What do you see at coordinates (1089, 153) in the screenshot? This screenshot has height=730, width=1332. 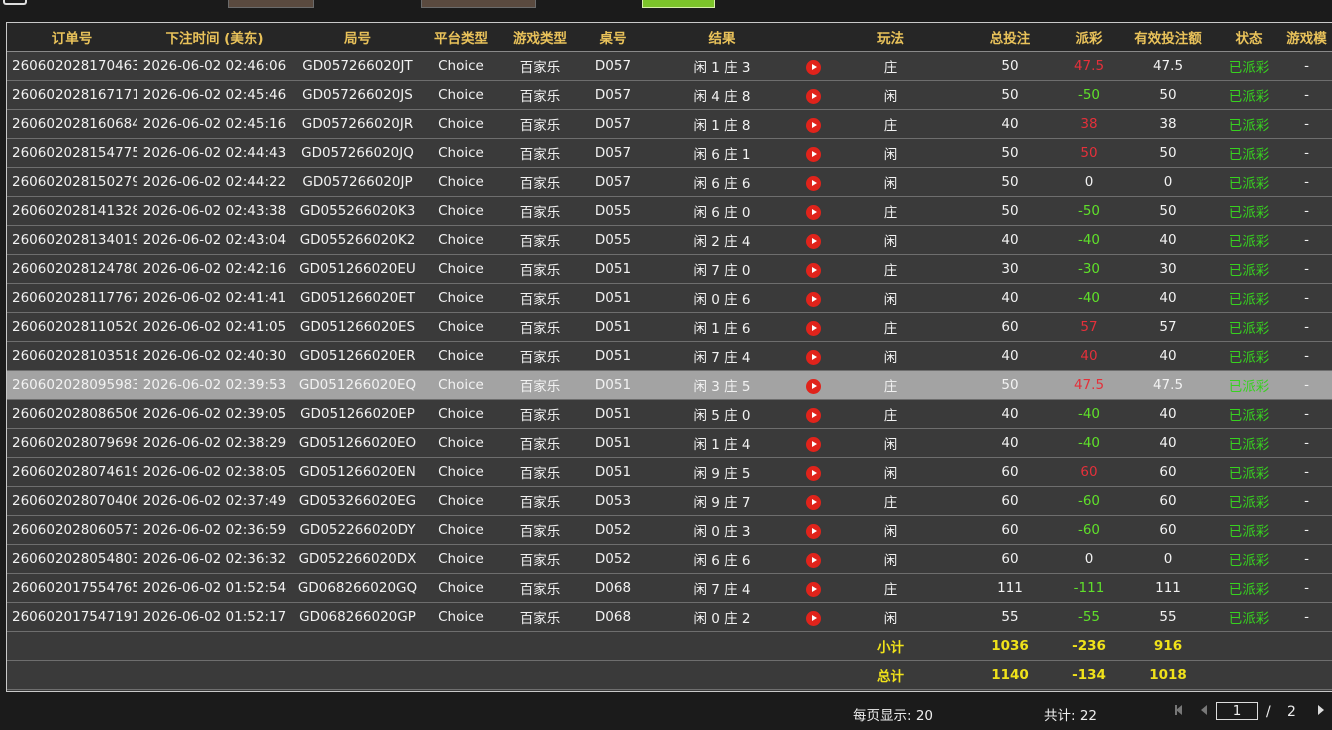 I see `payout-cell: 50` at bounding box center [1089, 153].